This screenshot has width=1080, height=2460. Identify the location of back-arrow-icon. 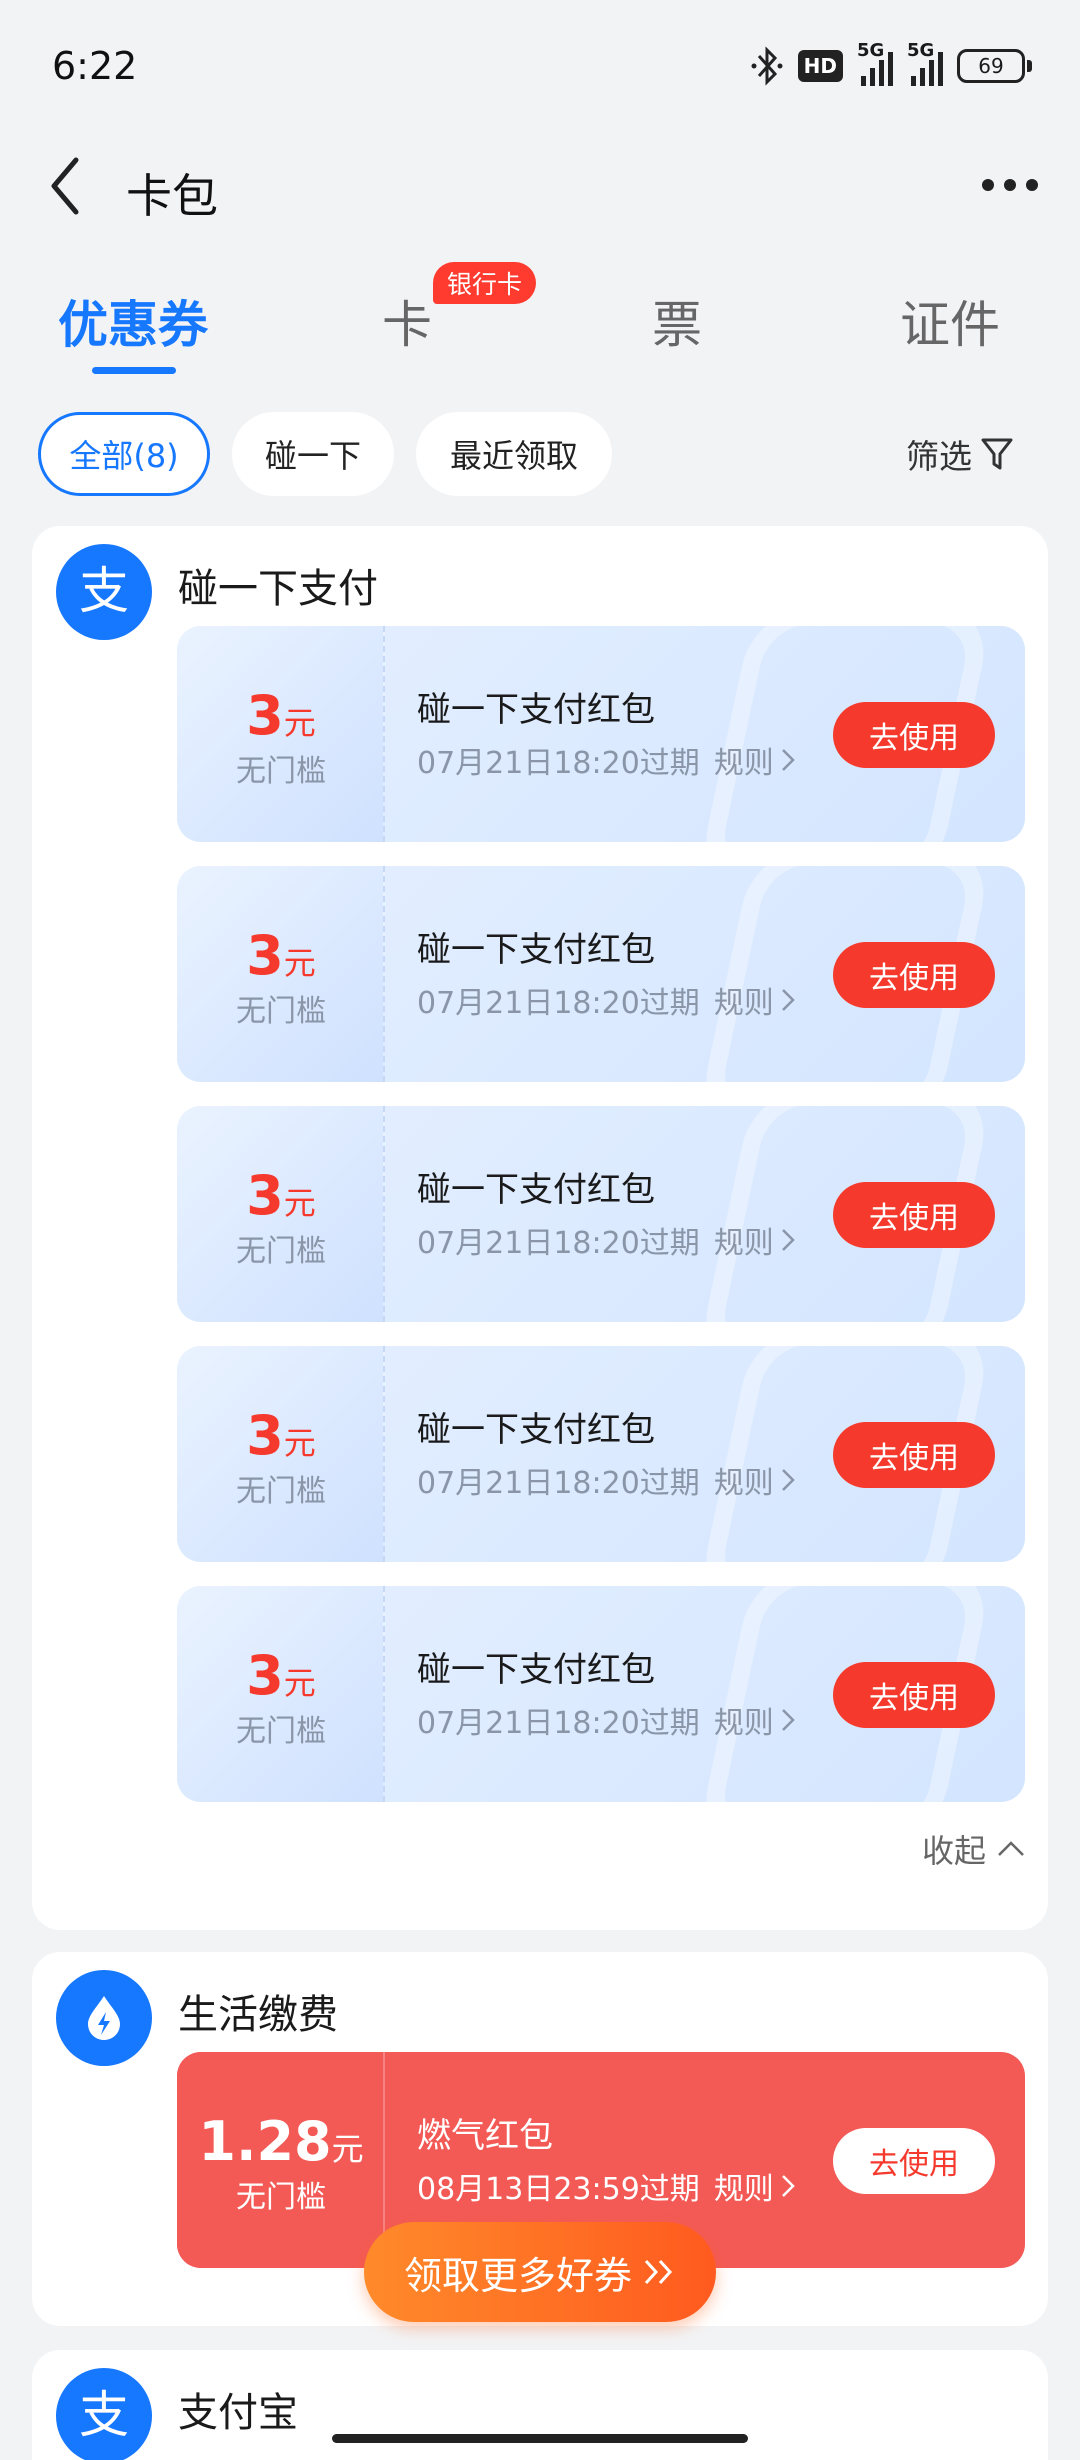
(66, 186).